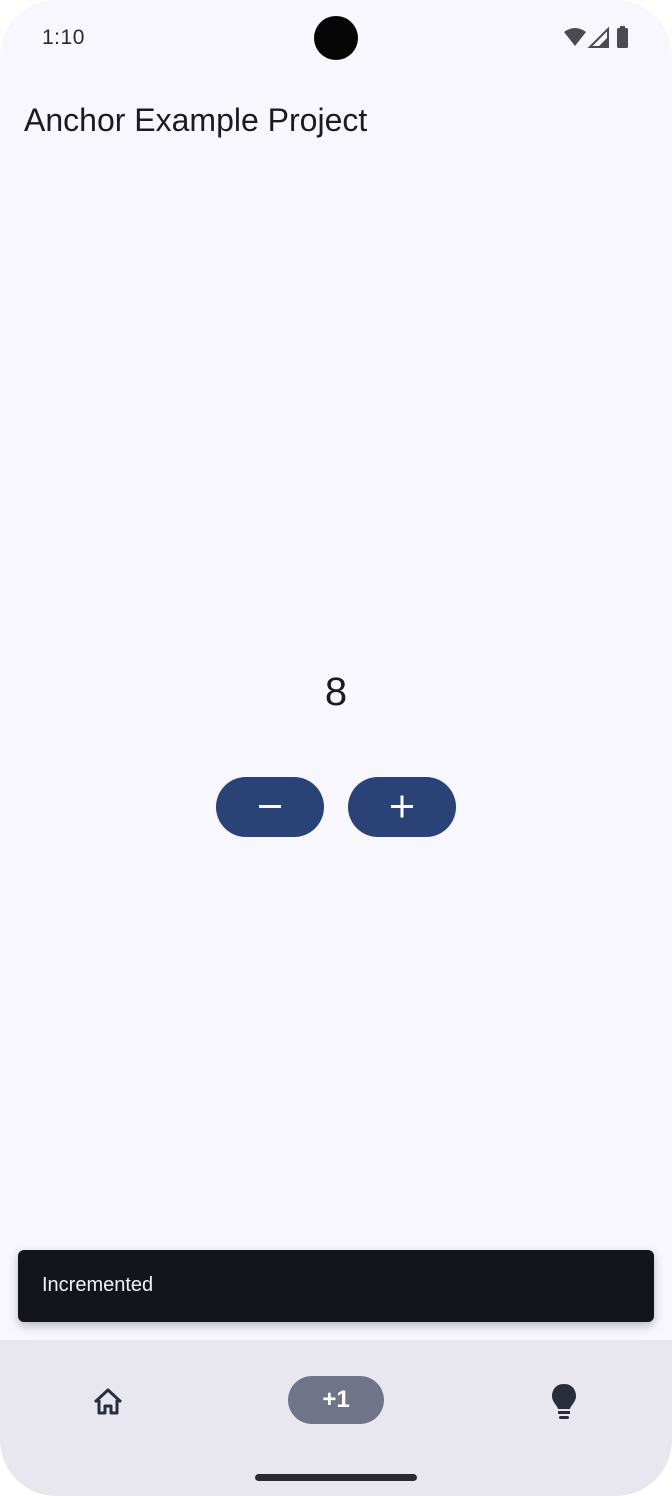 The image size is (672, 1496). I want to click on nav-increment-button: +1, so click(336, 1400).